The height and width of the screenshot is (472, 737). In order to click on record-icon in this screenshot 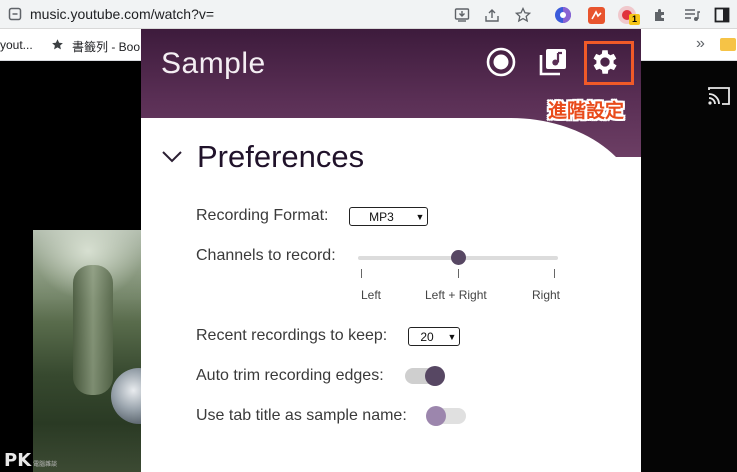, I will do `click(501, 62)`.